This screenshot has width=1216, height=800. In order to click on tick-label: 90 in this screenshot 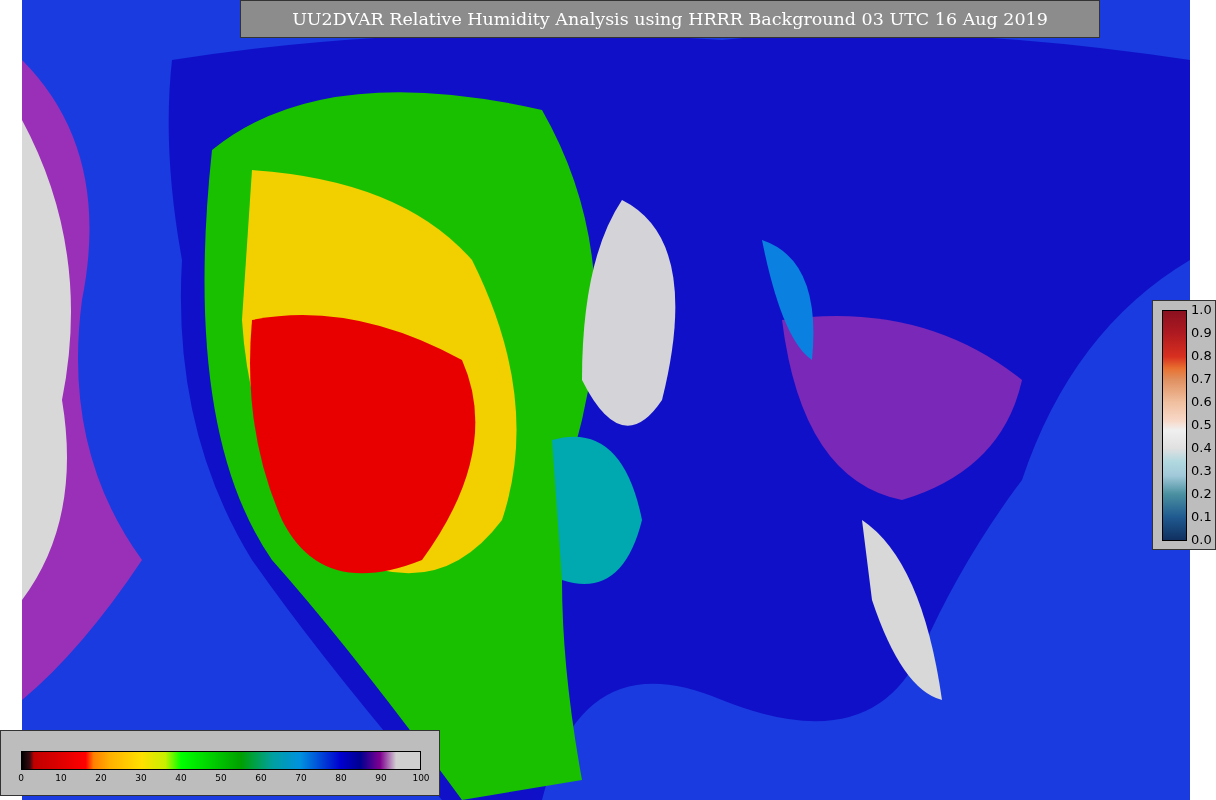, I will do `click(381, 778)`.